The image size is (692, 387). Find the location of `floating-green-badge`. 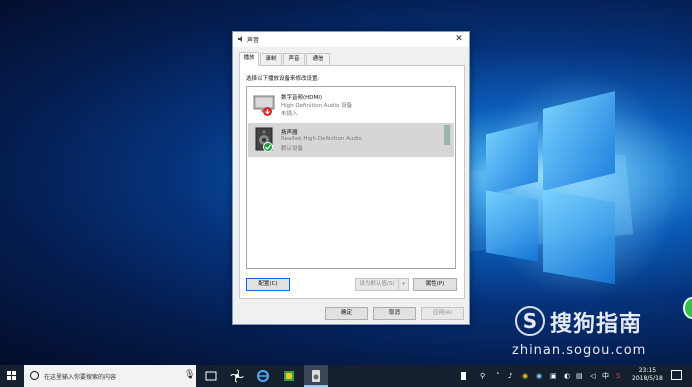

floating-green-badge is located at coordinates (687, 308).